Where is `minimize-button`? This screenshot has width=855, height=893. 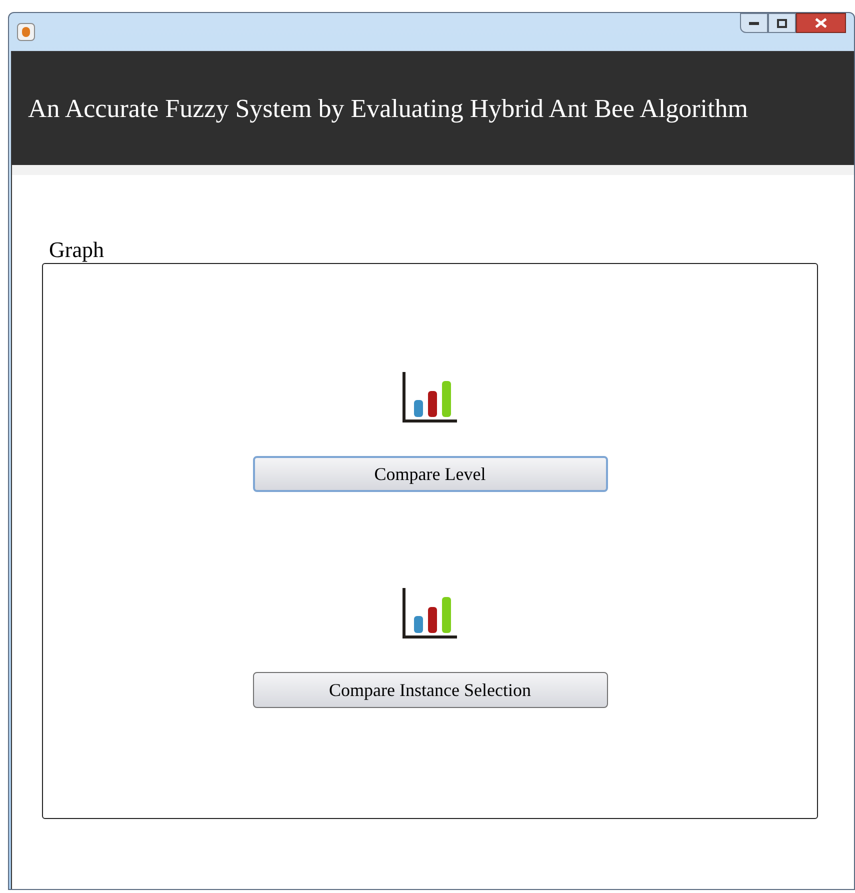 minimize-button is located at coordinates (754, 23).